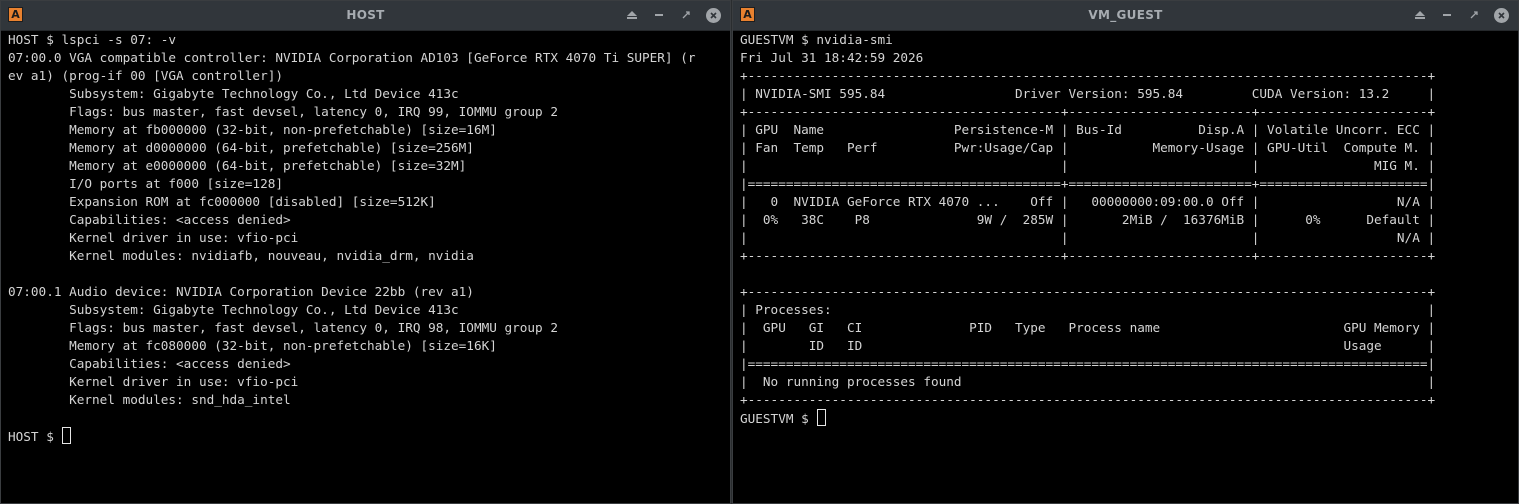 Image resolution: width=1519 pixels, height=504 pixels. Describe the element at coordinates (365, 16) in the screenshot. I see `host-titlebar: A HOST` at that location.